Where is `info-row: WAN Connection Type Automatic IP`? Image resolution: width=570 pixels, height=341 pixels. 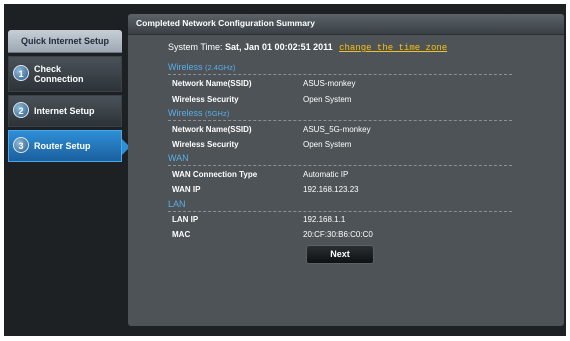
info-row: WAN Connection Type Automatic IP is located at coordinates (260, 174).